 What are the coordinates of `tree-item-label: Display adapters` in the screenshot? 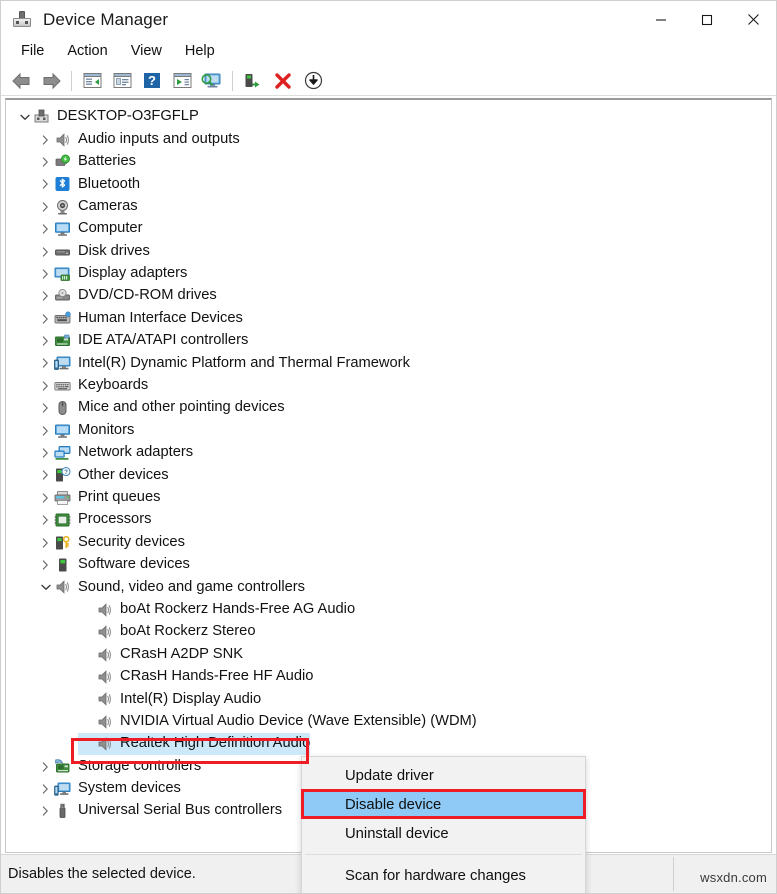 It's located at (133, 273).